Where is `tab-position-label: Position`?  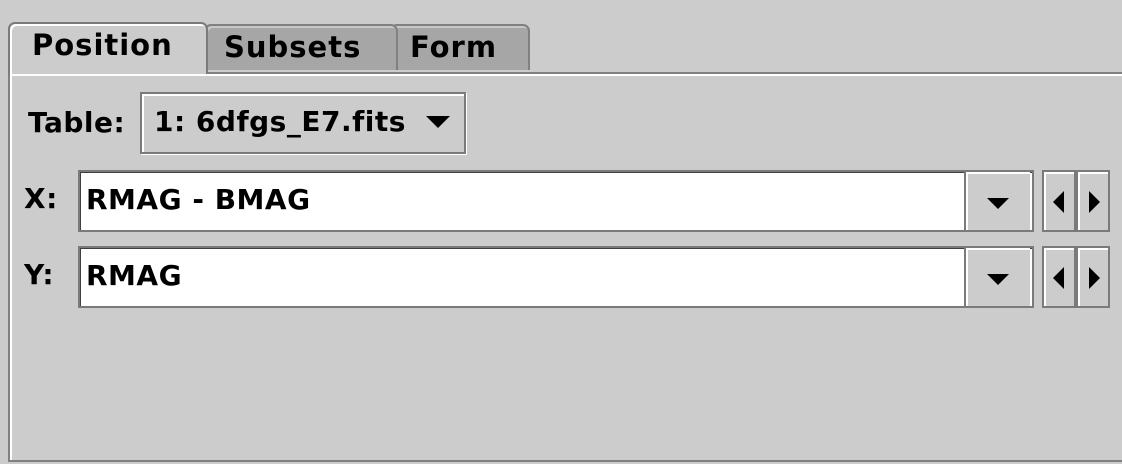
tab-position-label: Position is located at coordinates (102, 45).